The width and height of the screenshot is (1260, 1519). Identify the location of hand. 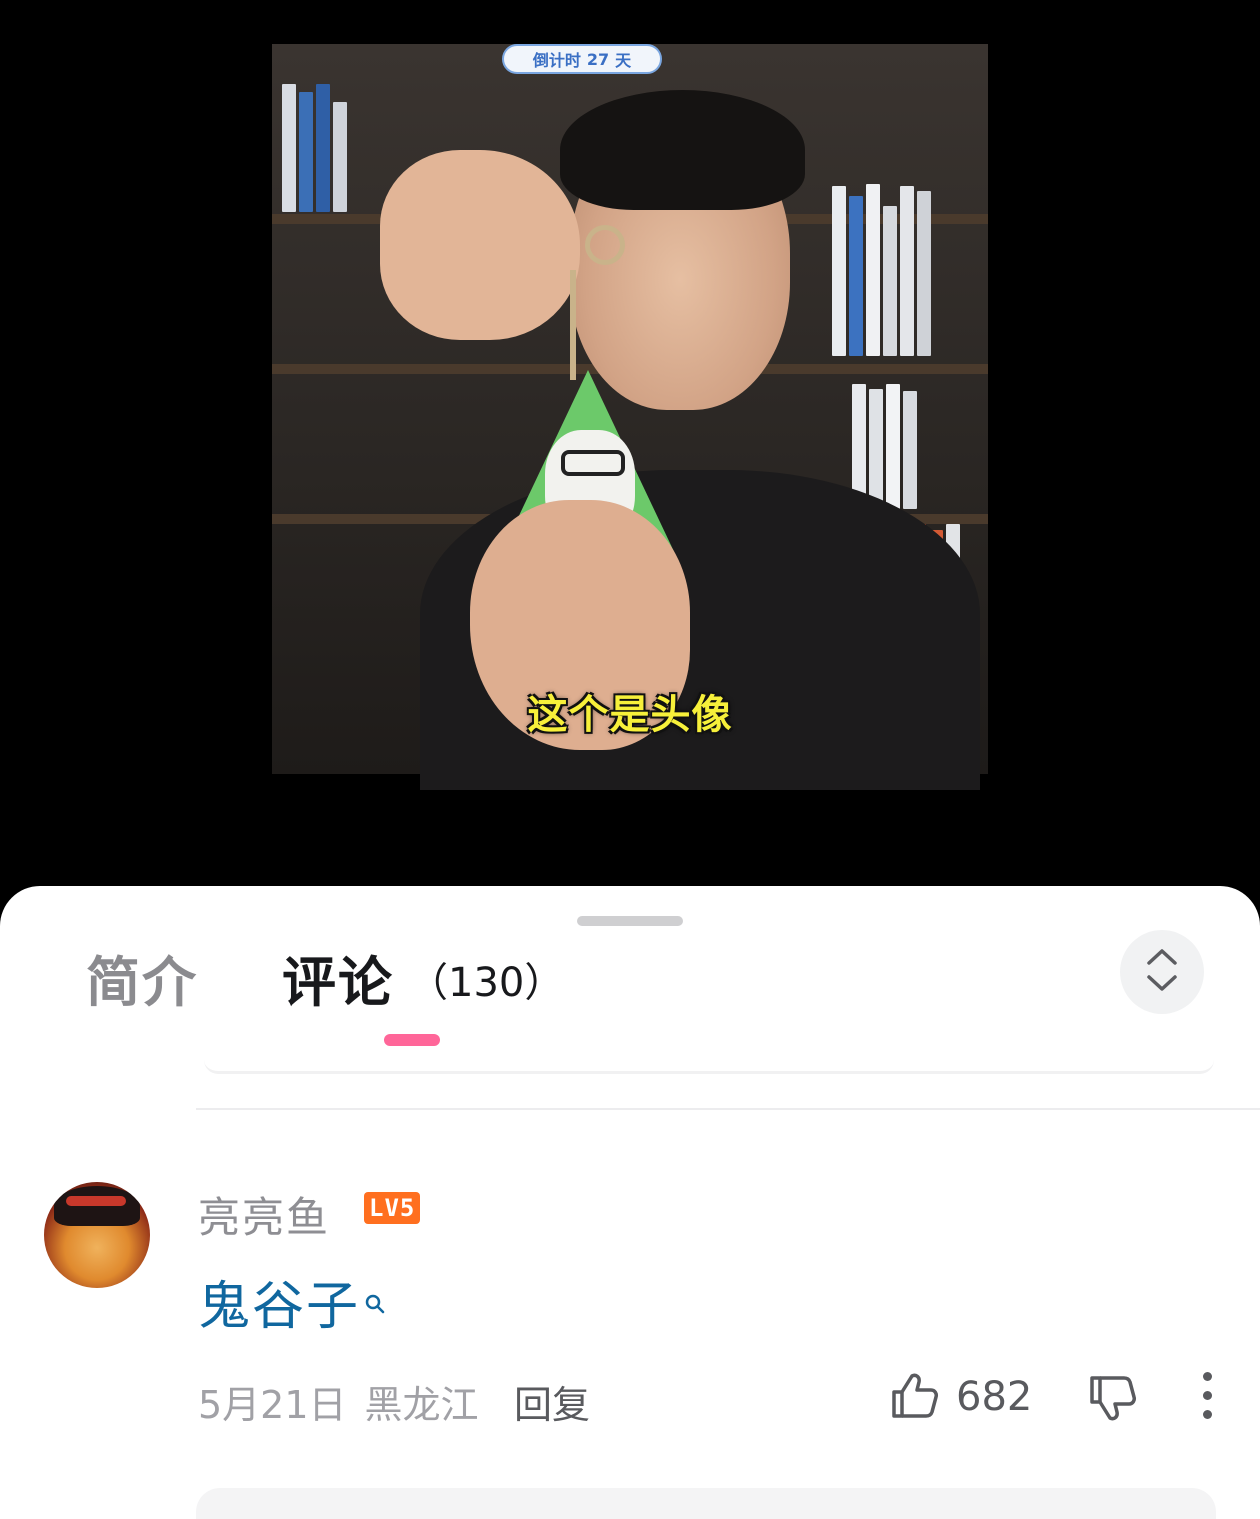
(480, 245).